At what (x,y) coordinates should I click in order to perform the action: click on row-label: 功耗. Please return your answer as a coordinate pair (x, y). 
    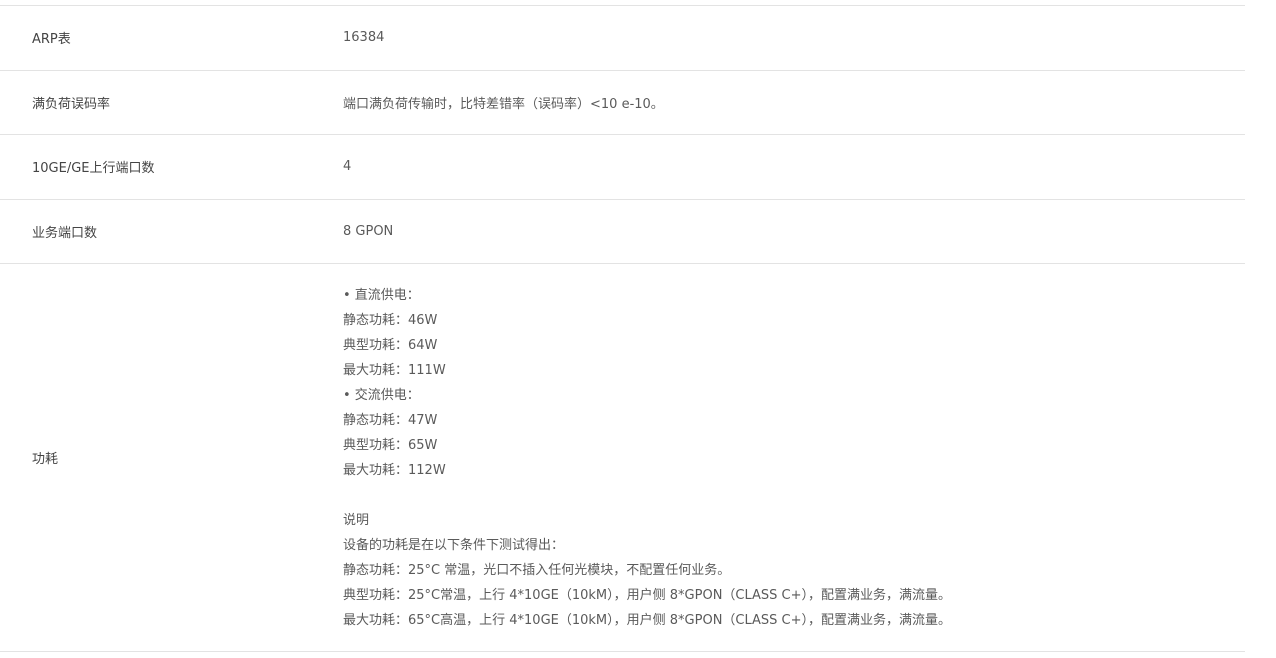
    Looking at the image, I should click on (45, 459).